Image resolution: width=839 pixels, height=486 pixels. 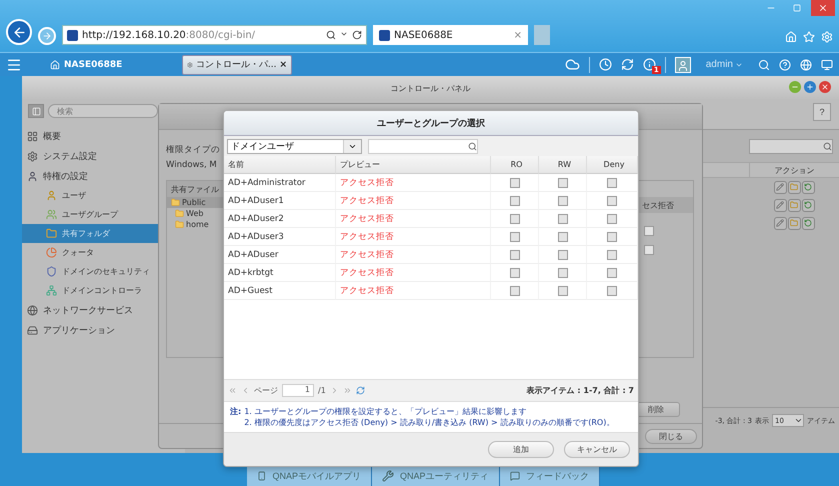 I want to click on column-header: RO, so click(x=515, y=165).